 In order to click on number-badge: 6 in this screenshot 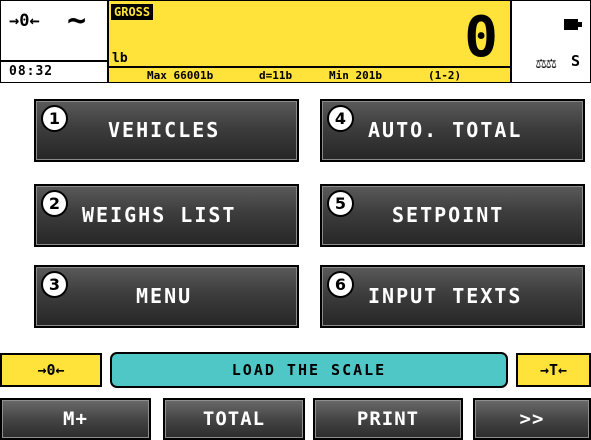, I will do `click(340, 284)`.